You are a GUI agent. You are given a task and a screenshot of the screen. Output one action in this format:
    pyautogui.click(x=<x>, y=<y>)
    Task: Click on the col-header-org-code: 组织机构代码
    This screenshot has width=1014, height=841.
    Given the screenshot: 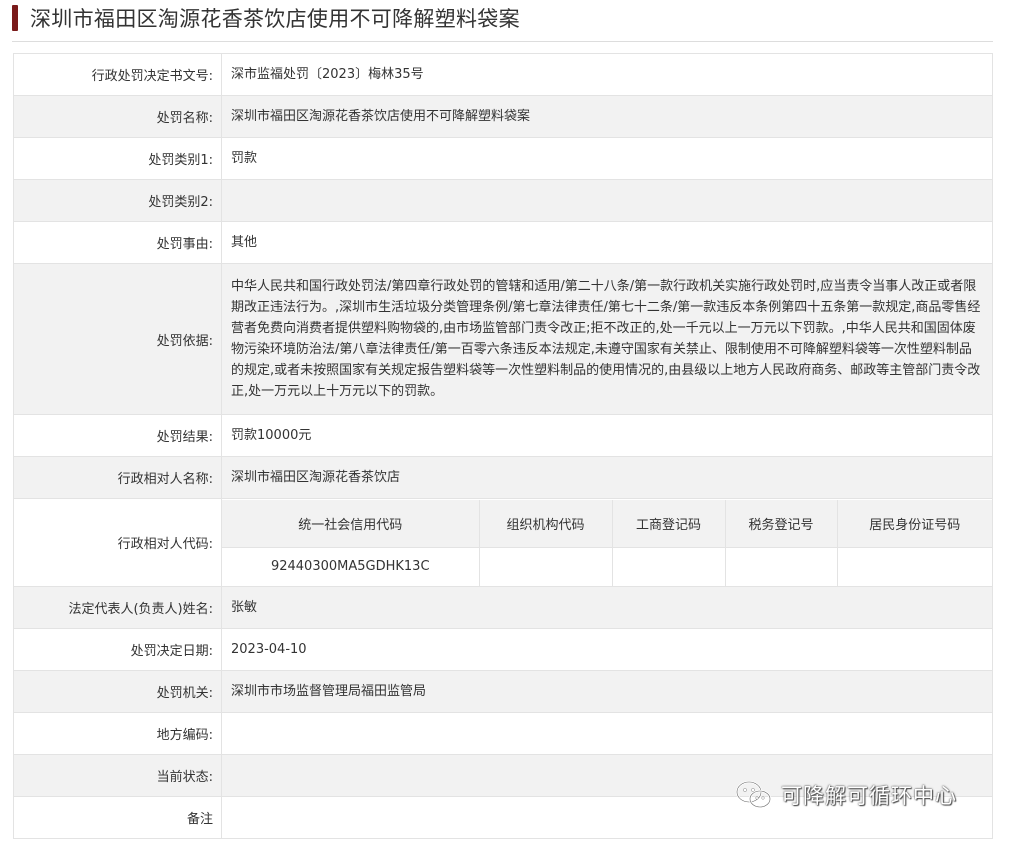 What is the action you would take?
    pyautogui.click(x=545, y=523)
    